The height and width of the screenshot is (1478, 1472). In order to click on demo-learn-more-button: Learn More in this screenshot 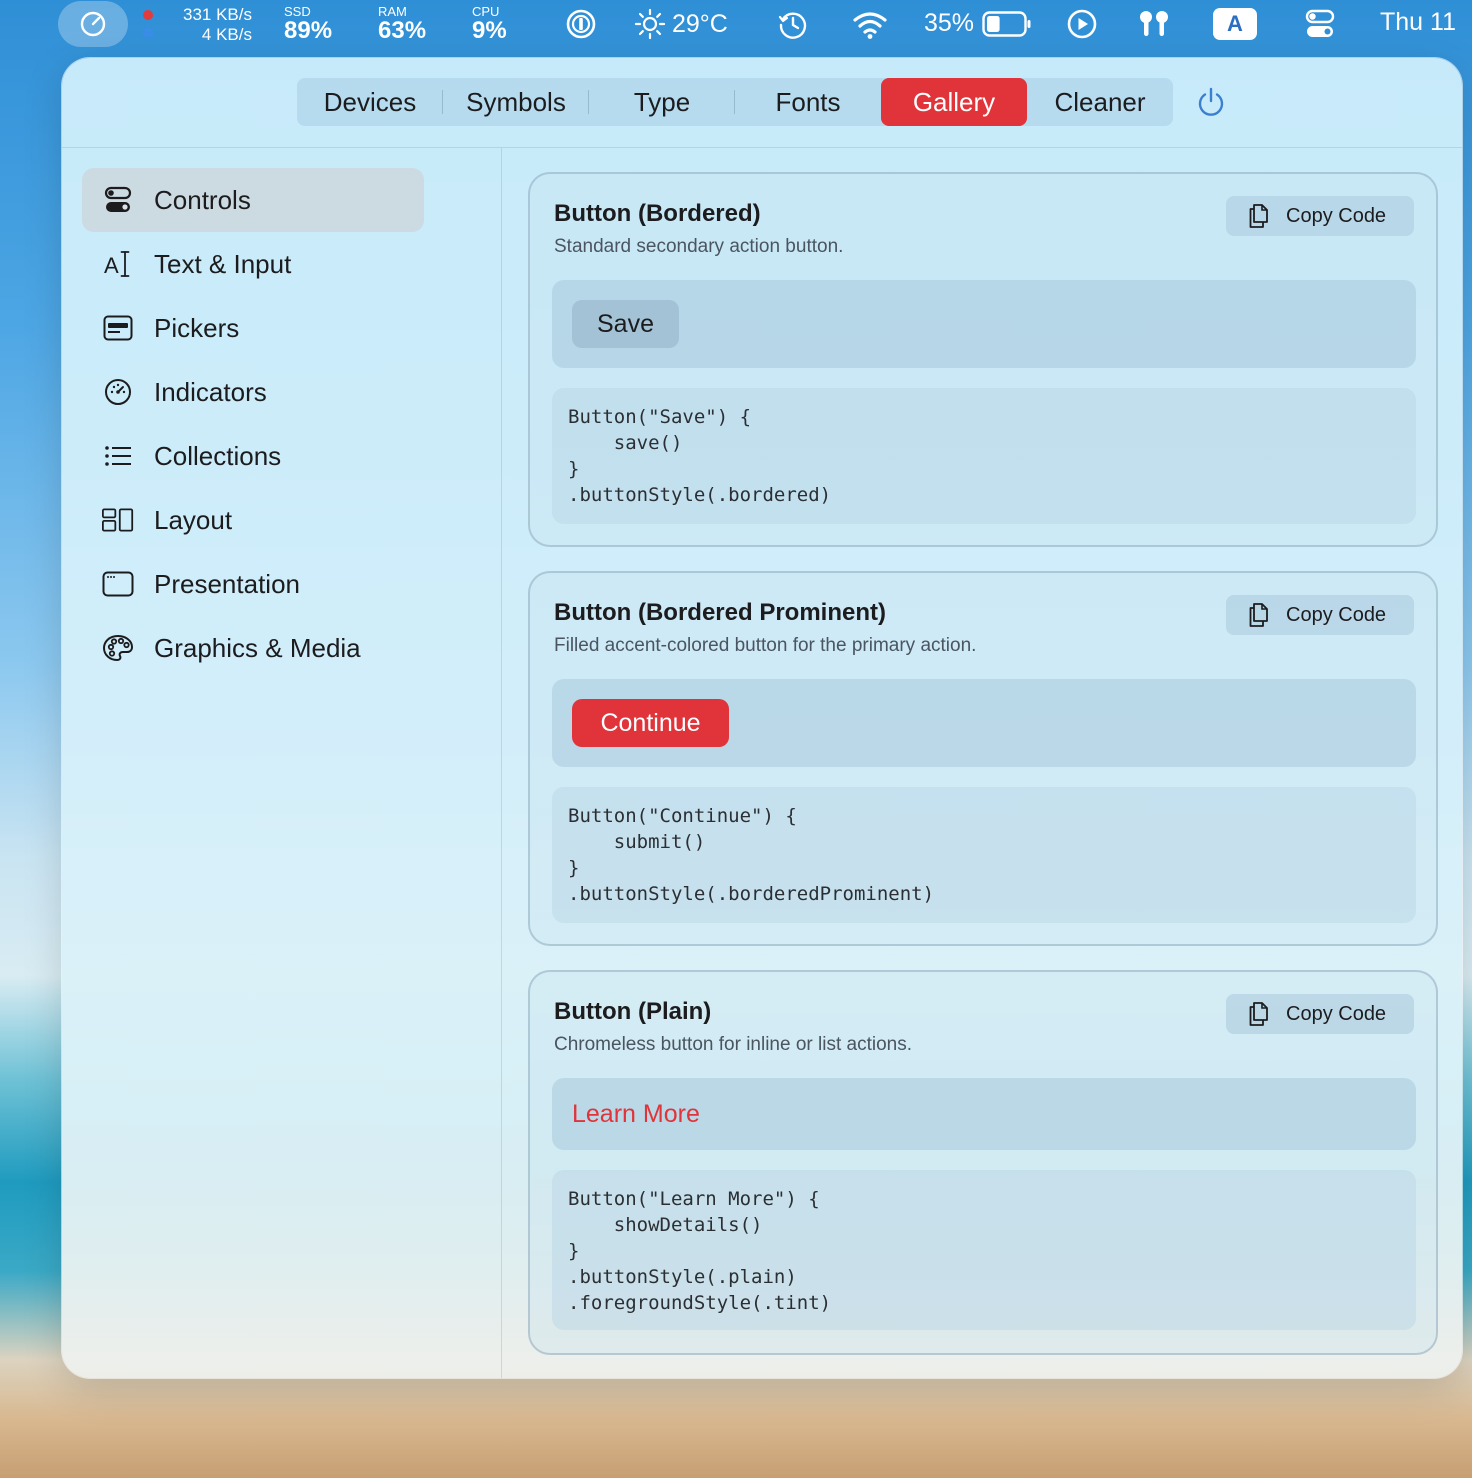, I will do `click(636, 1114)`.